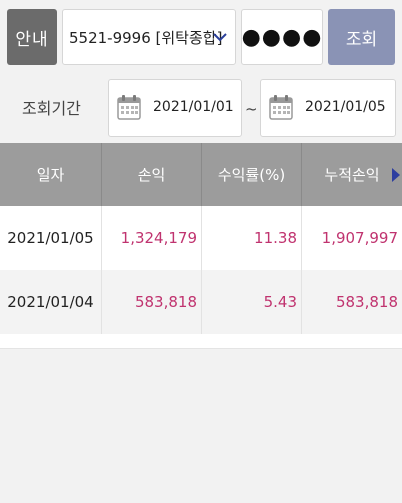 Image resolution: width=402 pixels, height=503 pixels. Describe the element at coordinates (220, 37) in the screenshot. I see `chevron-down-icon` at that location.